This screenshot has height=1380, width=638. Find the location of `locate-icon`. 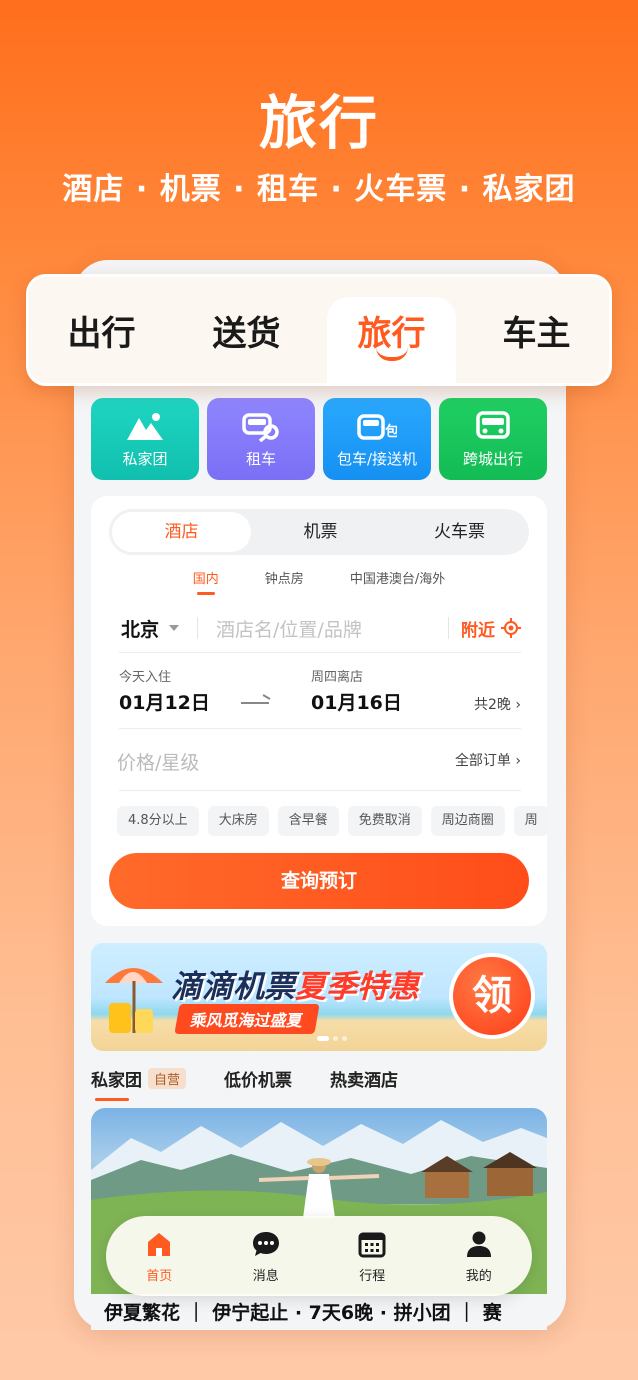

locate-icon is located at coordinates (511, 628).